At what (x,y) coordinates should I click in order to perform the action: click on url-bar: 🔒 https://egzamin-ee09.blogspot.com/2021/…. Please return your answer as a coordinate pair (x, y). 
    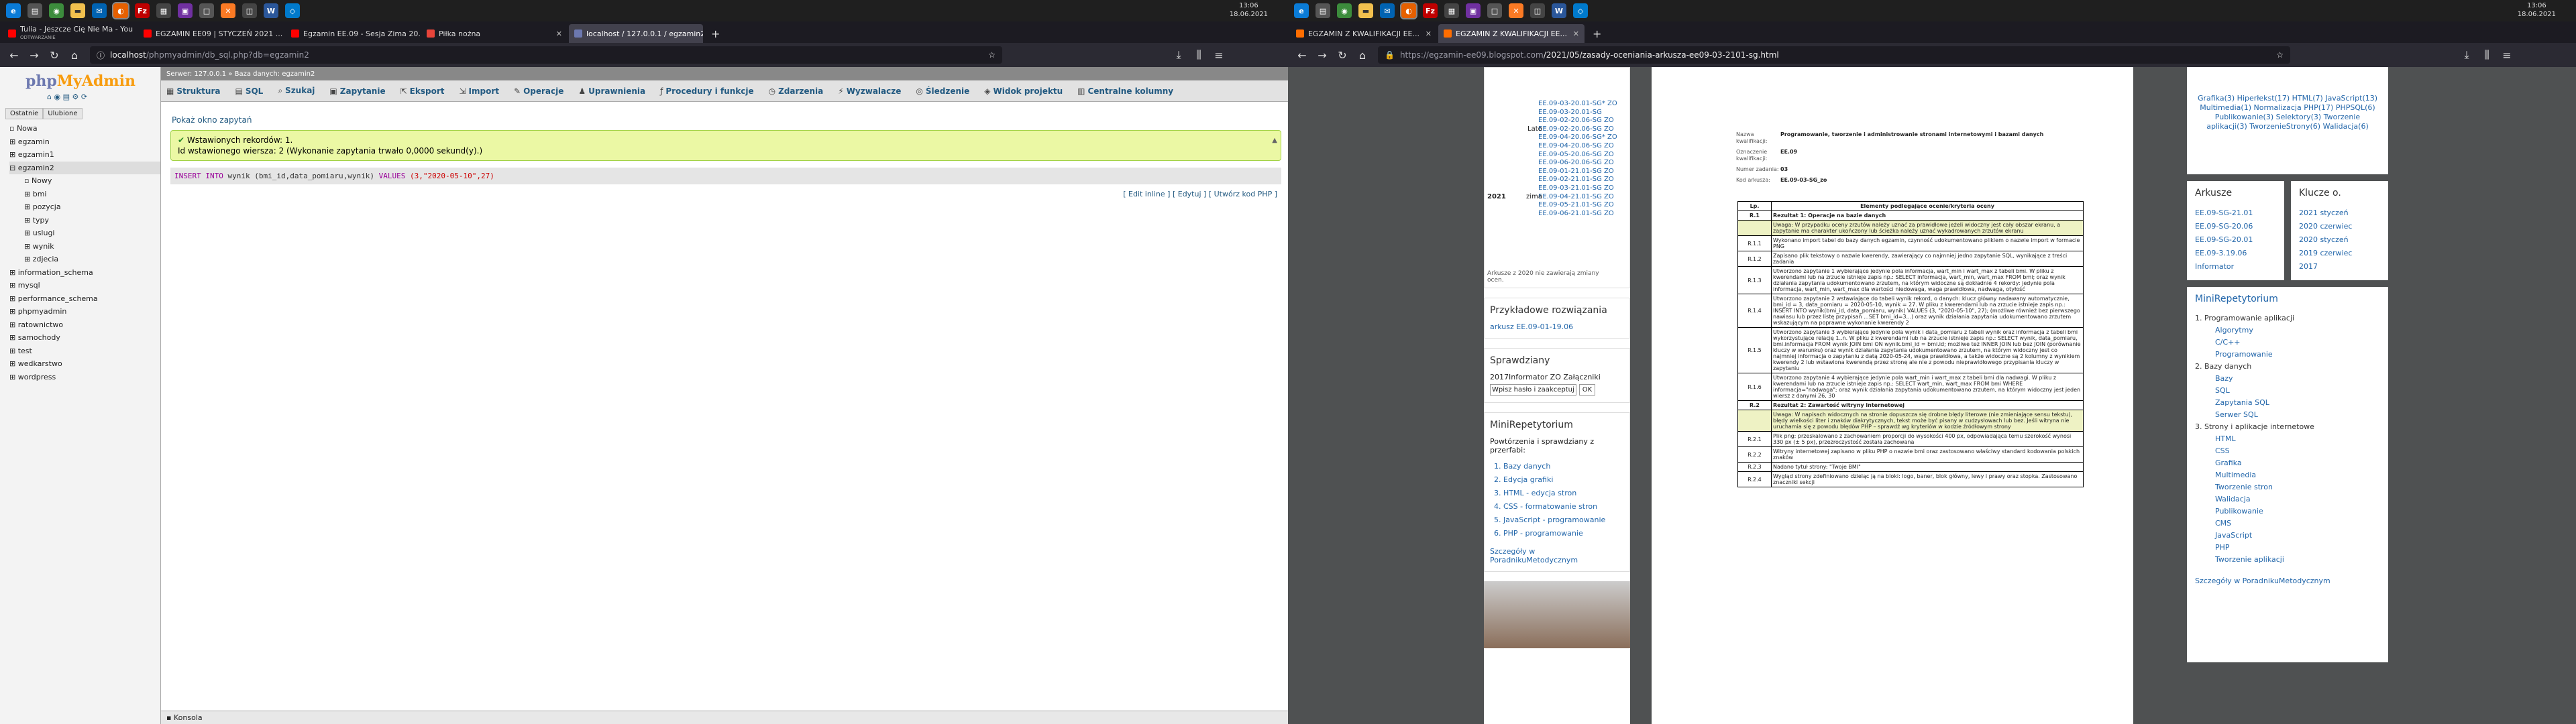
    Looking at the image, I should click on (1834, 55).